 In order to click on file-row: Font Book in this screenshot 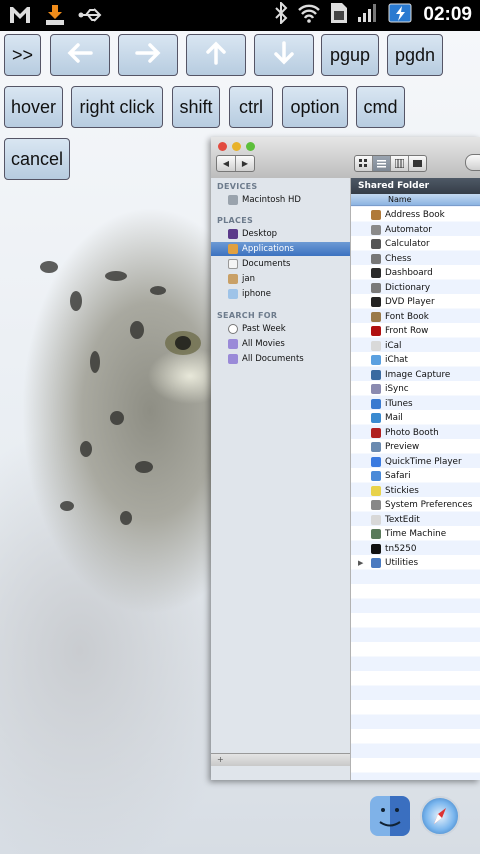, I will do `click(415, 317)`.